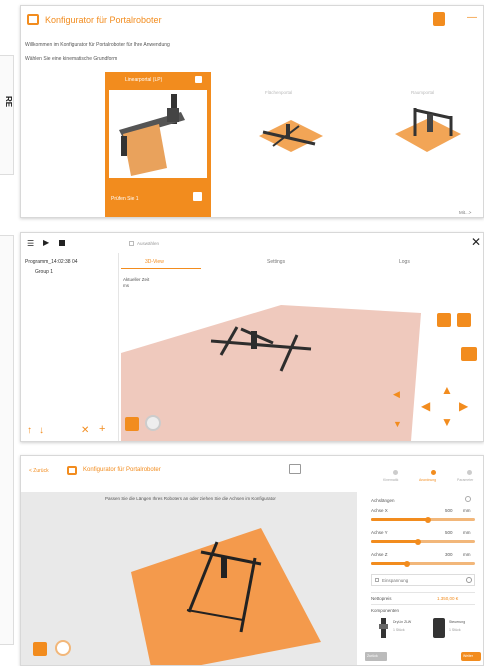 Image resolution: width=484 pixels, height=666 pixels. I want to click on active-tab-indicator, so click(161, 268).